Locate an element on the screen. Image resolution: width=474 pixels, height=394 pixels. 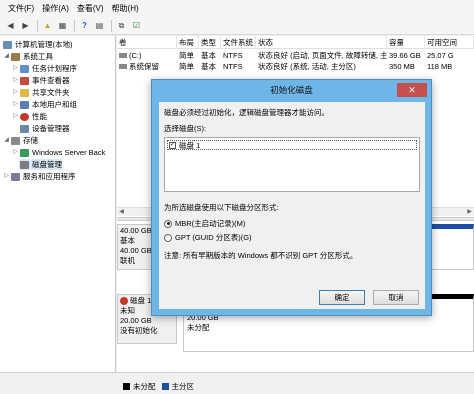
capacity-cell: 39.66 GB is located at coordinates (405, 55).